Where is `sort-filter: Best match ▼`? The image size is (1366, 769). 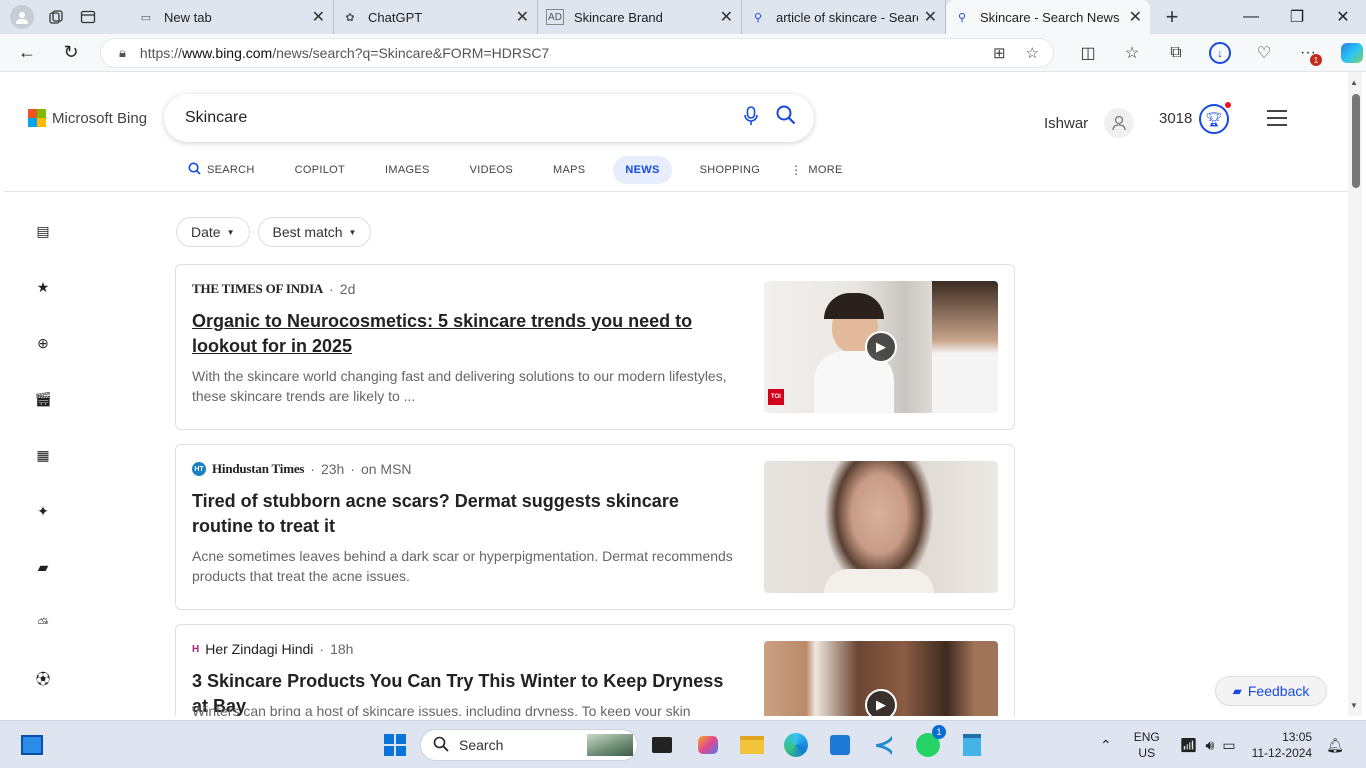 sort-filter: Best match ▼ is located at coordinates (314, 232).